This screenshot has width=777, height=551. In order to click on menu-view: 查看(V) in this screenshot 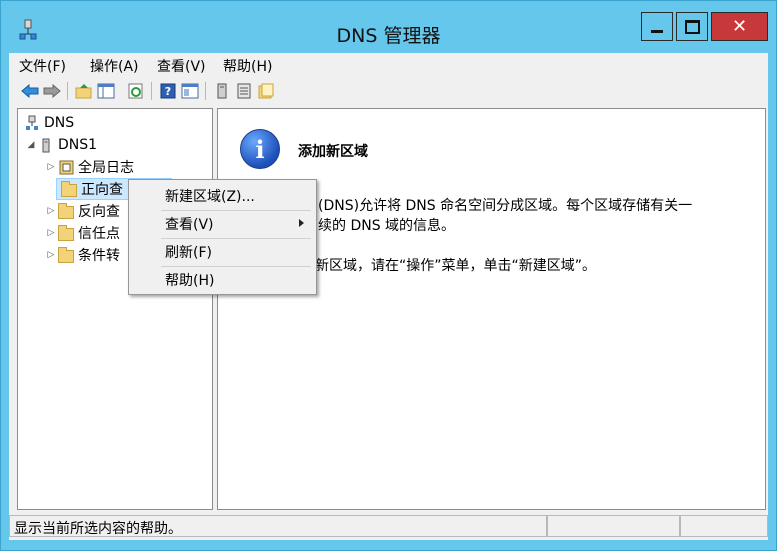, I will do `click(181, 66)`.